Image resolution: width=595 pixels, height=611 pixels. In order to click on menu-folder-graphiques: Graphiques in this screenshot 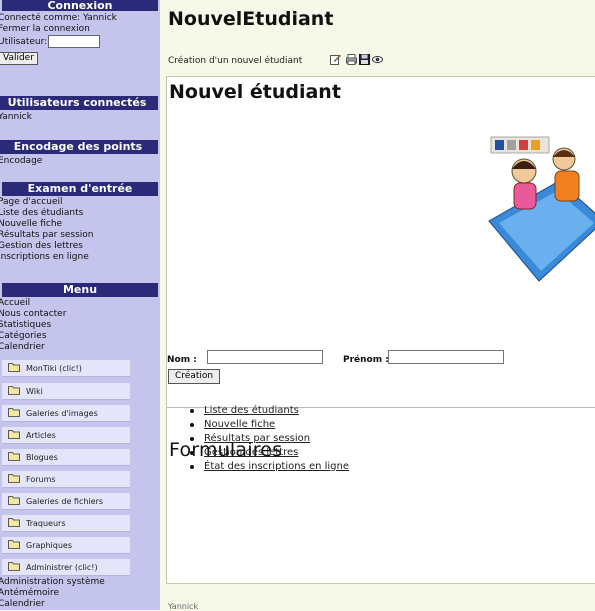, I will do `click(66, 545)`.